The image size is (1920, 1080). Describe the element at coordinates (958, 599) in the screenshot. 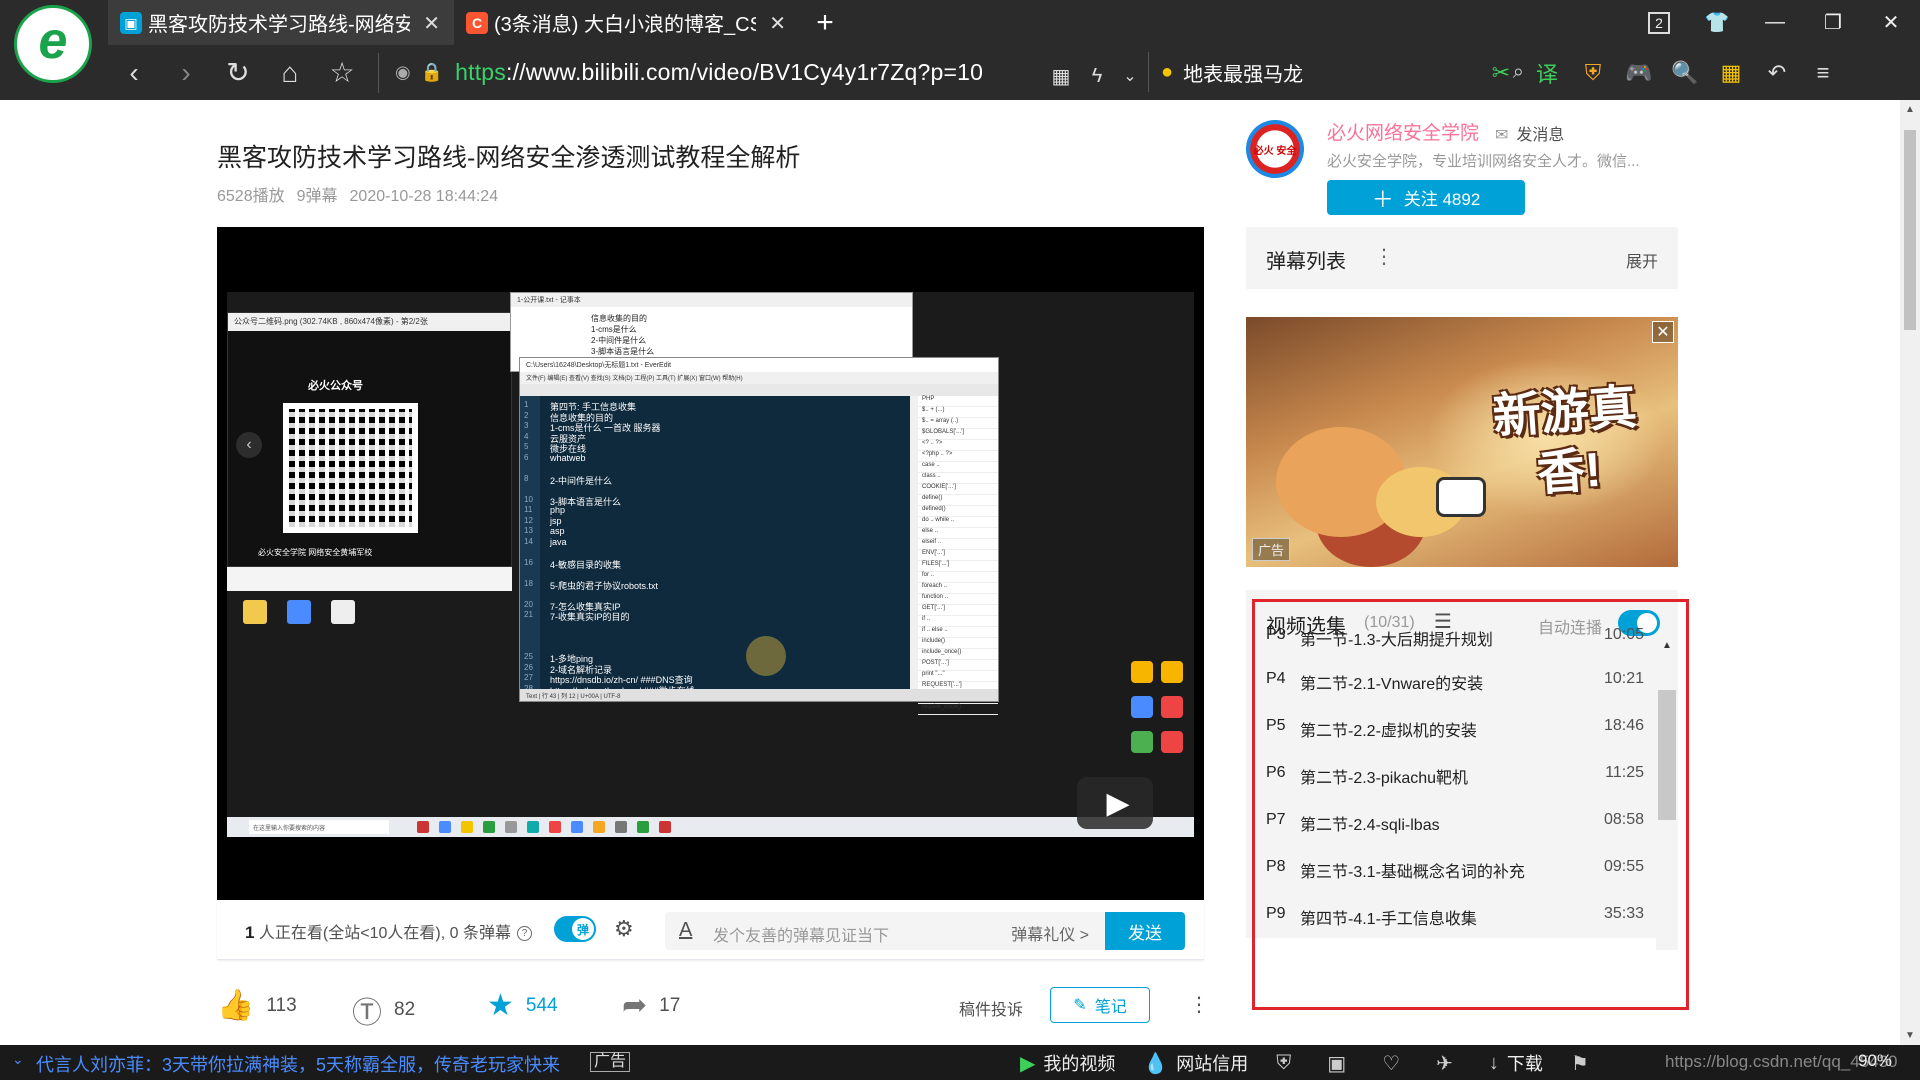

I see `function-list-item: function ..` at that location.